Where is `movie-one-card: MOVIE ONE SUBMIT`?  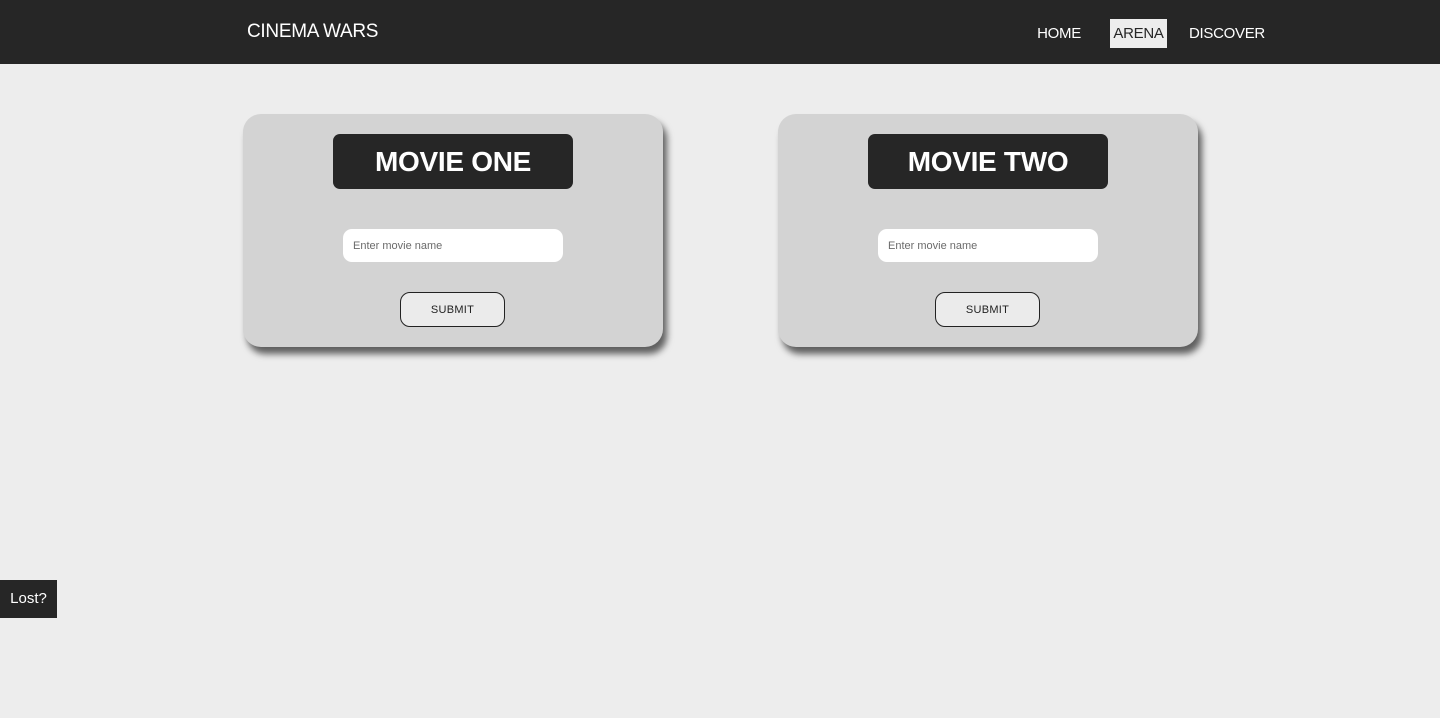 movie-one-card: MOVIE ONE SUBMIT is located at coordinates (453, 230).